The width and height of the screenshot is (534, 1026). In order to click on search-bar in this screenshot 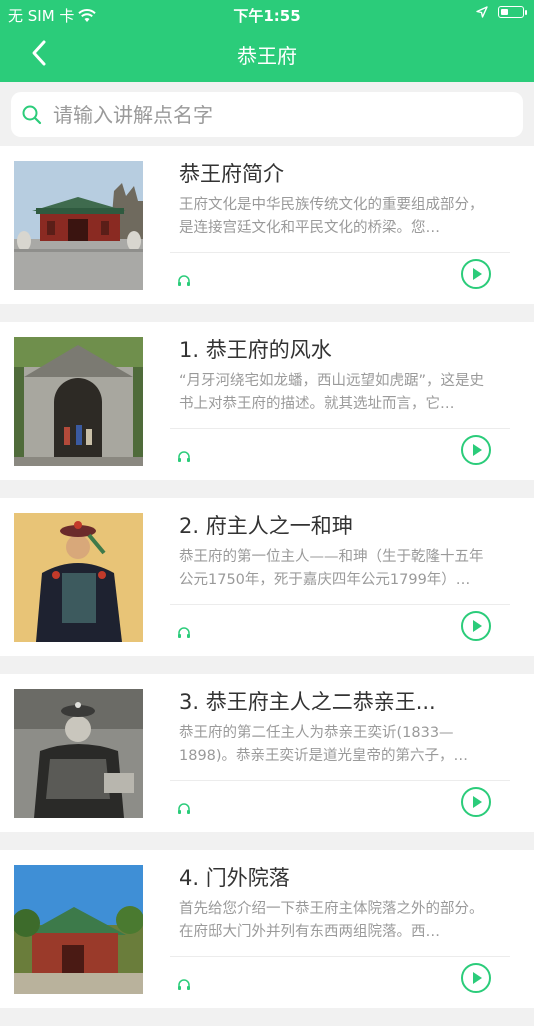, I will do `click(267, 114)`.